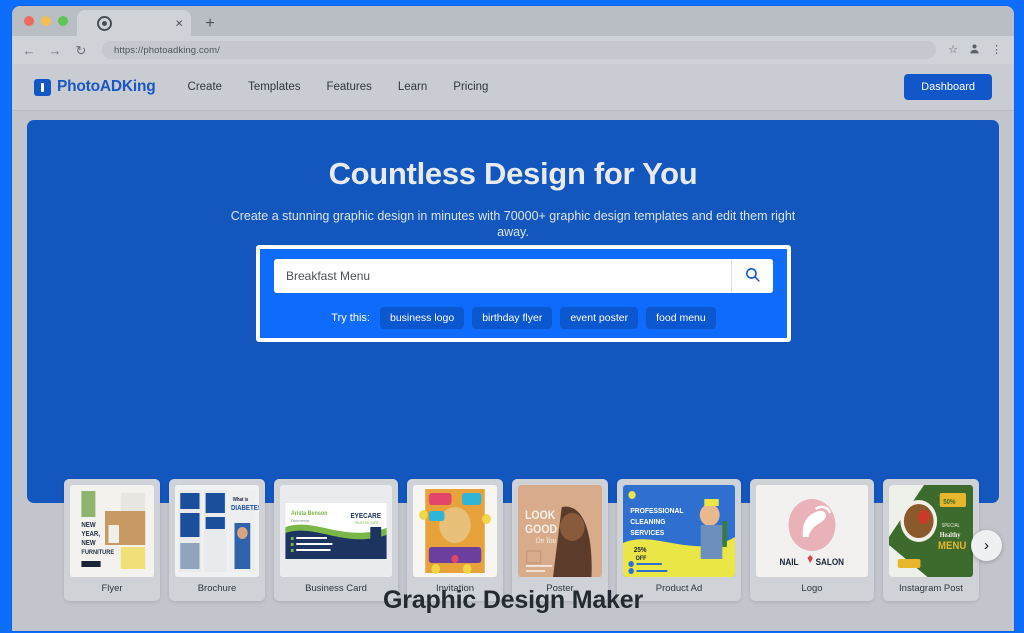 This screenshot has width=1024, height=633. What do you see at coordinates (560, 531) in the screenshot?
I see `category-thumbnail: LOOK GOOD On You` at bounding box center [560, 531].